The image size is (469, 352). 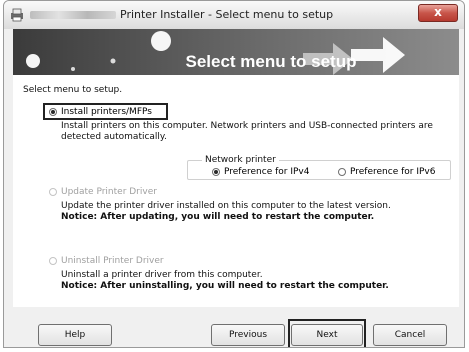 I want to click on option-uninstall-driver: Uninstall Printer Driver, so click(x=106, y=261).